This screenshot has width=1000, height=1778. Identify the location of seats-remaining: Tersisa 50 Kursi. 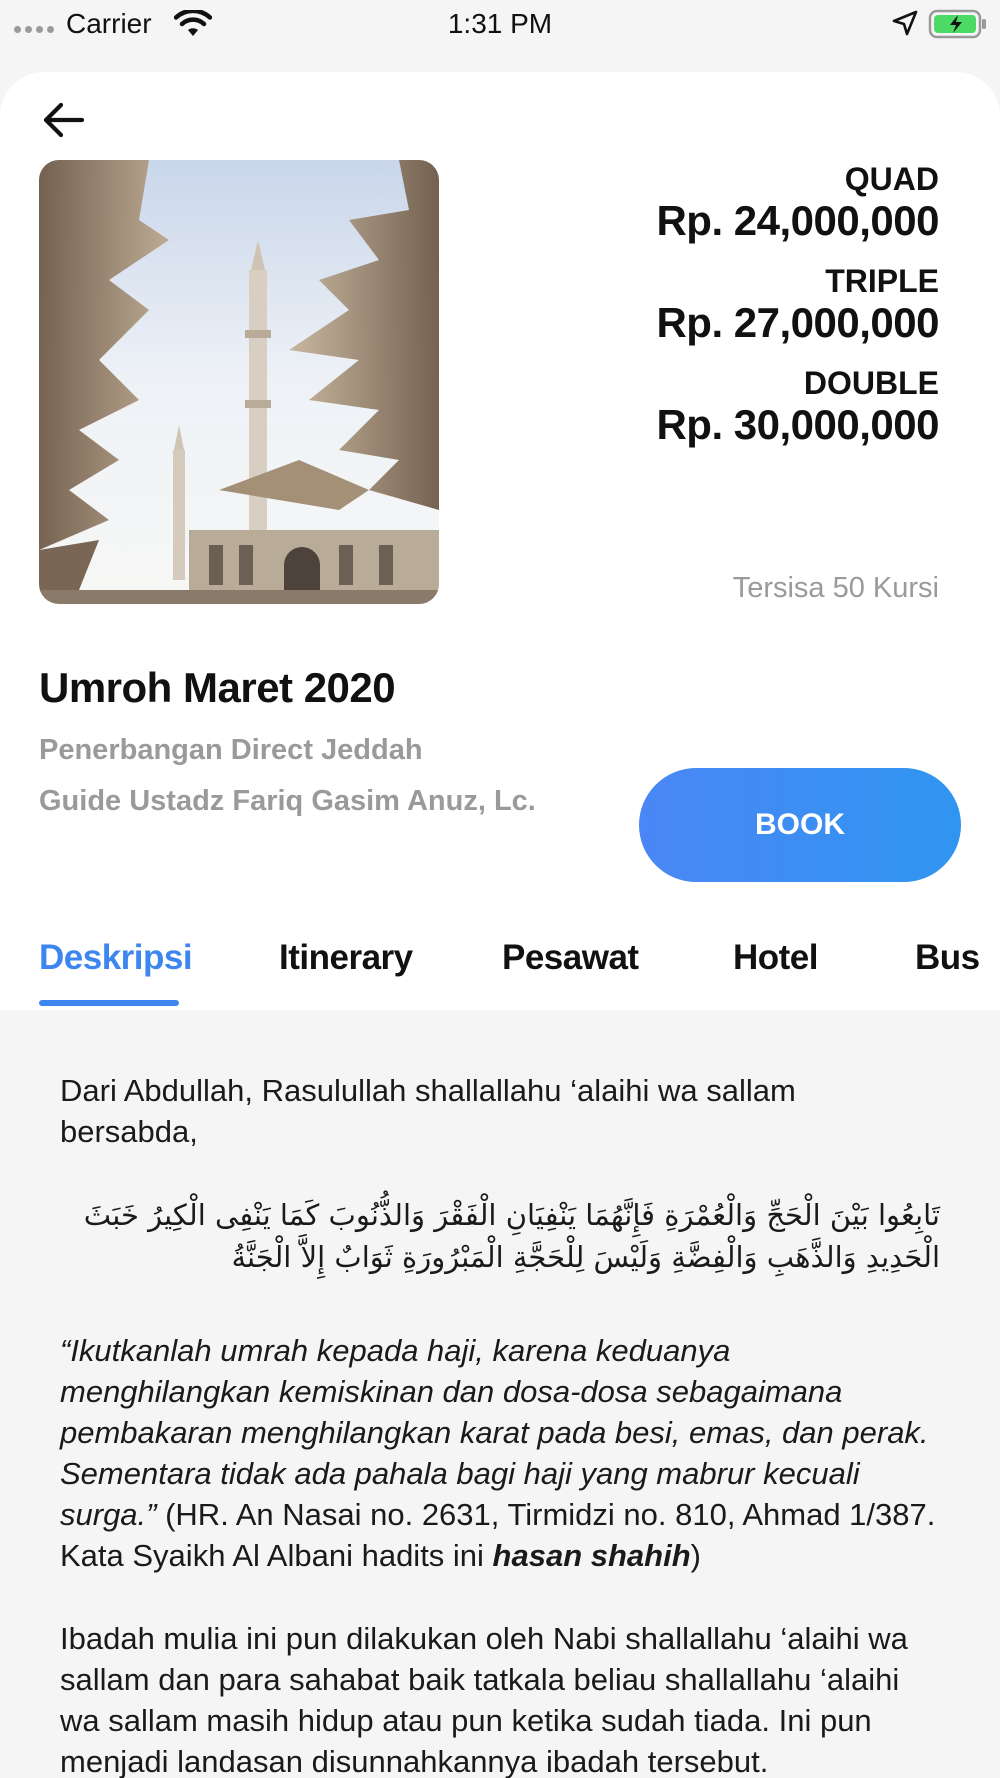
(835, 588).